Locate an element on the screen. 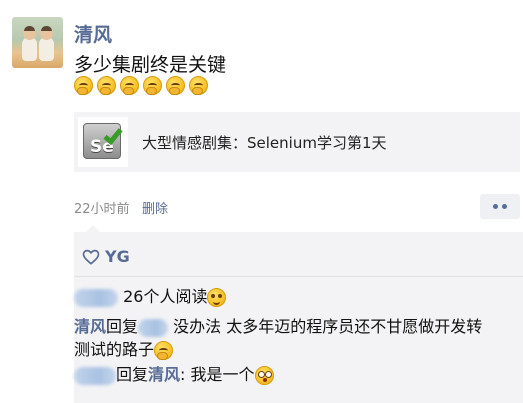 The height and width of the screenshot is (403, 523). selenium-logo-icon: Se is located at coordinates (103, 141).